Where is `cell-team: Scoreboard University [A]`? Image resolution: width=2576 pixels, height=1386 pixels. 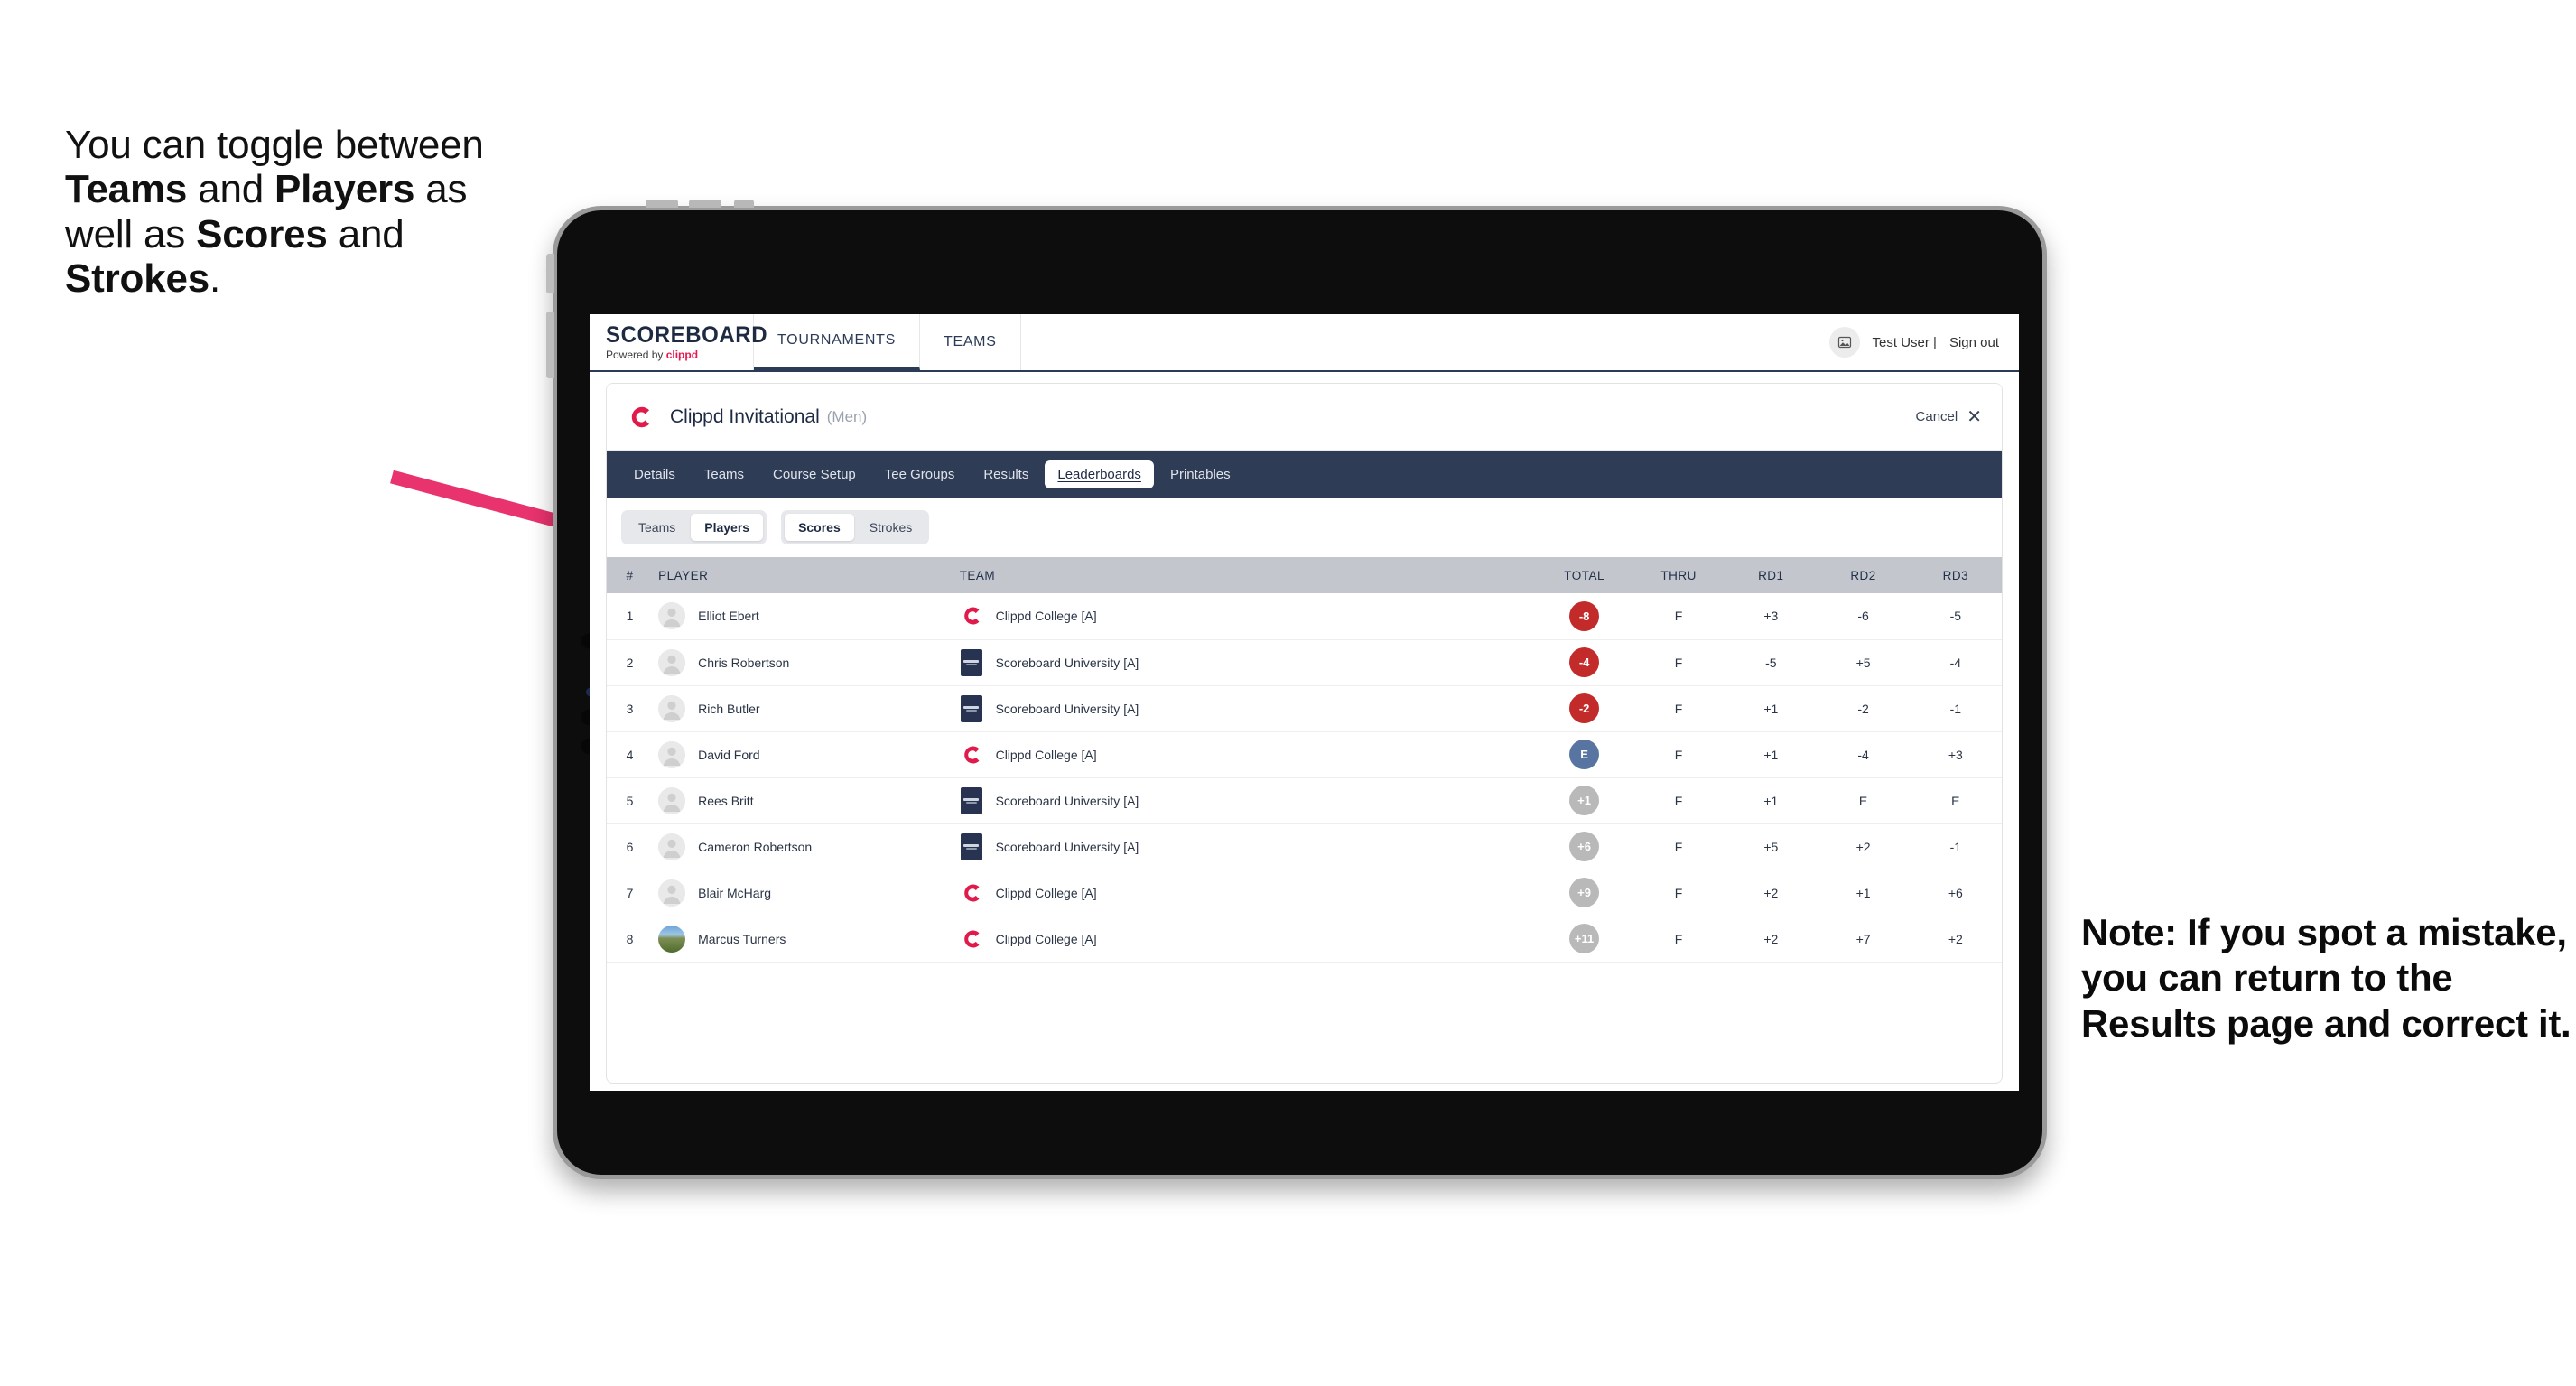 cell-team: Scoreboard University [A] is located at coordinates (1245, 846).